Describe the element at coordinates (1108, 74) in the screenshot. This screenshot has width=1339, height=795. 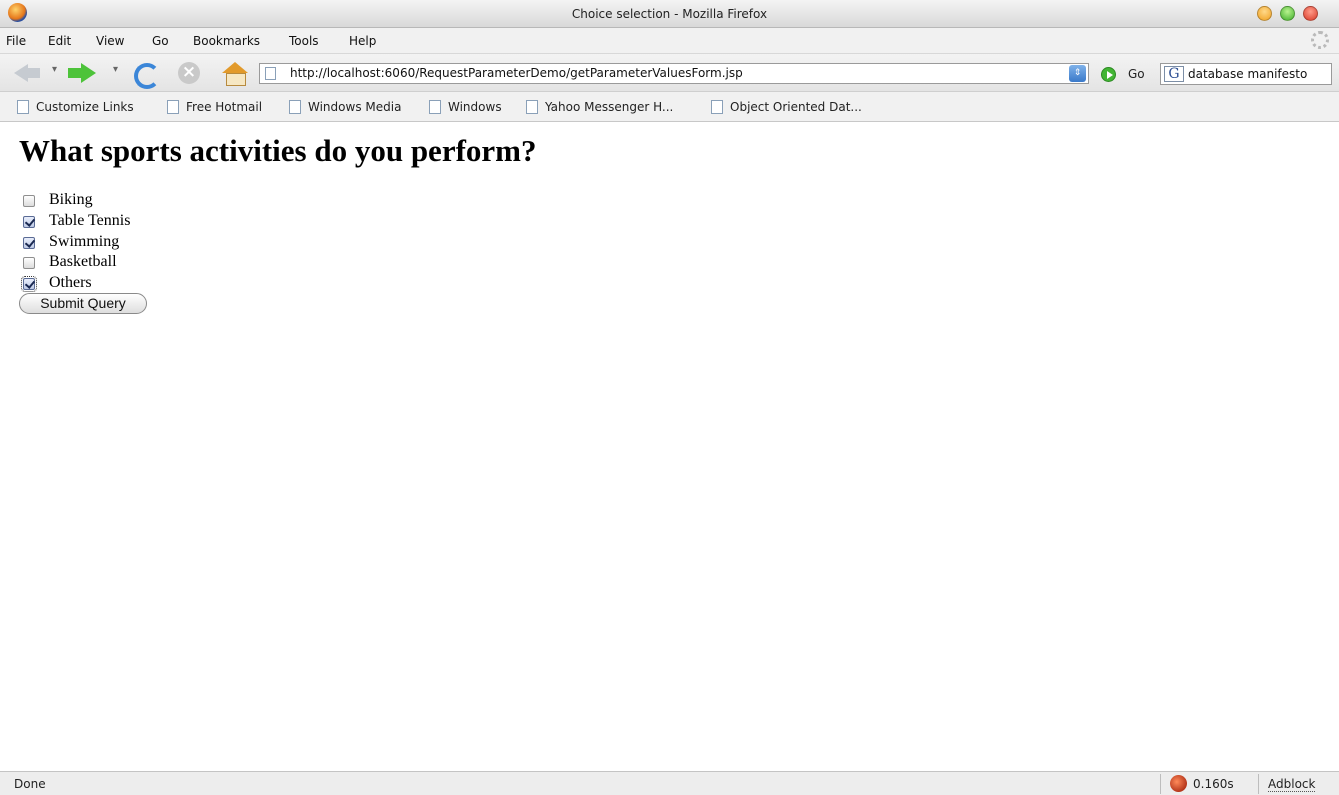
I see `go-icon` at that location.